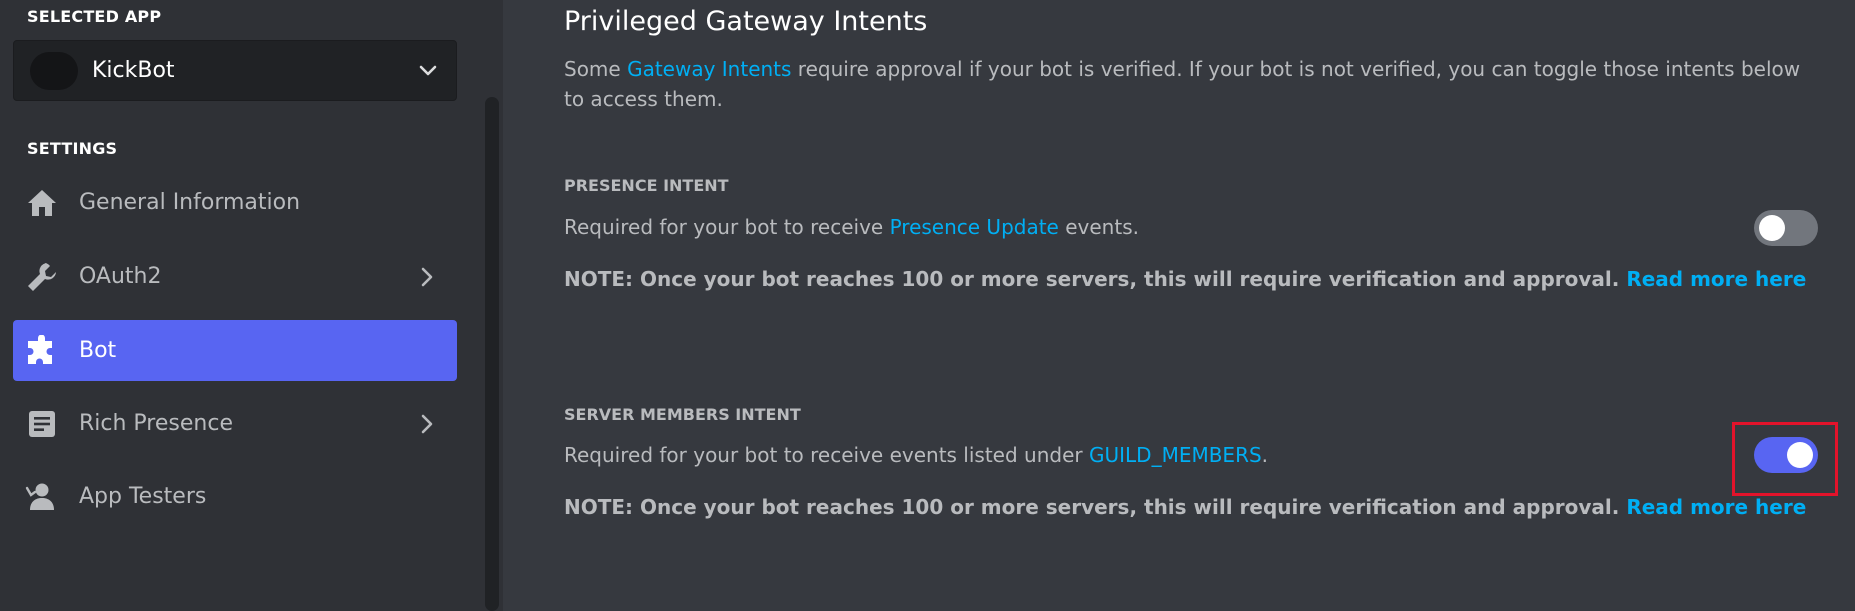  Describe the element at coordinates (746, 21) in the screenshot. I see `page-title: Privileged Gateway Intents` at that location.